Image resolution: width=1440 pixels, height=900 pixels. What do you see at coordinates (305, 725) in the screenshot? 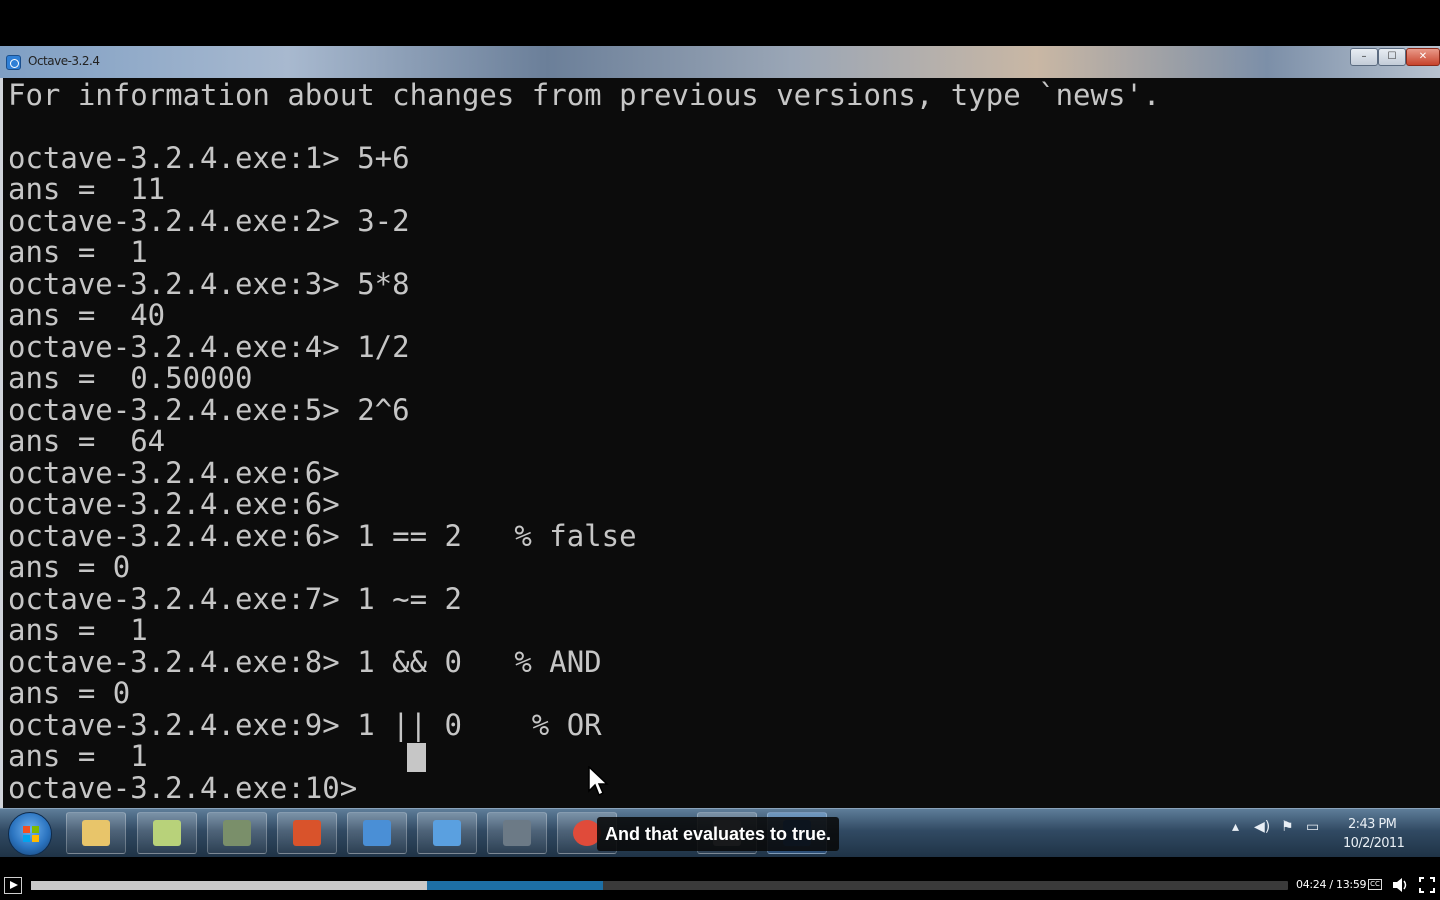
I see `console-line: octave-3.2.4.exe:9> 1 || 0 % OR` at bounding box center [305, 725].